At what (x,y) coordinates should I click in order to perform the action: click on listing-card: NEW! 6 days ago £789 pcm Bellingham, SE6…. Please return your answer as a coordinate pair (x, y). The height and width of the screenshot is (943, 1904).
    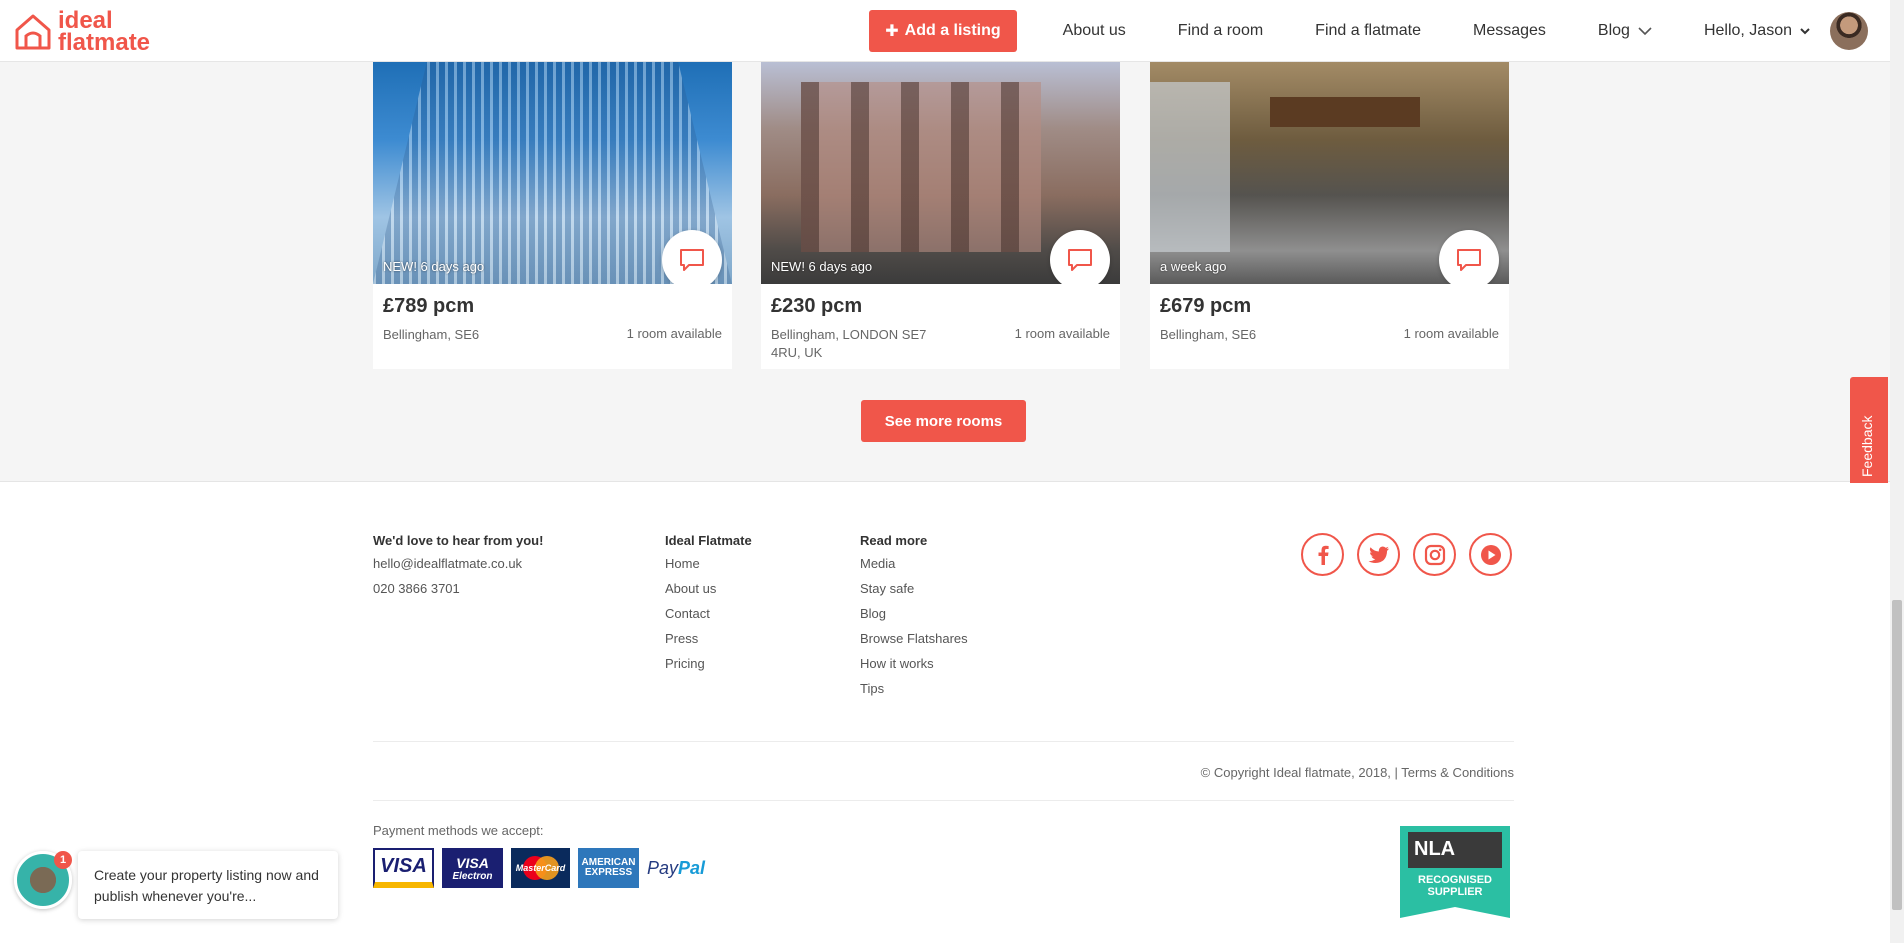
    Looking at the image, I should click on (552, 215).